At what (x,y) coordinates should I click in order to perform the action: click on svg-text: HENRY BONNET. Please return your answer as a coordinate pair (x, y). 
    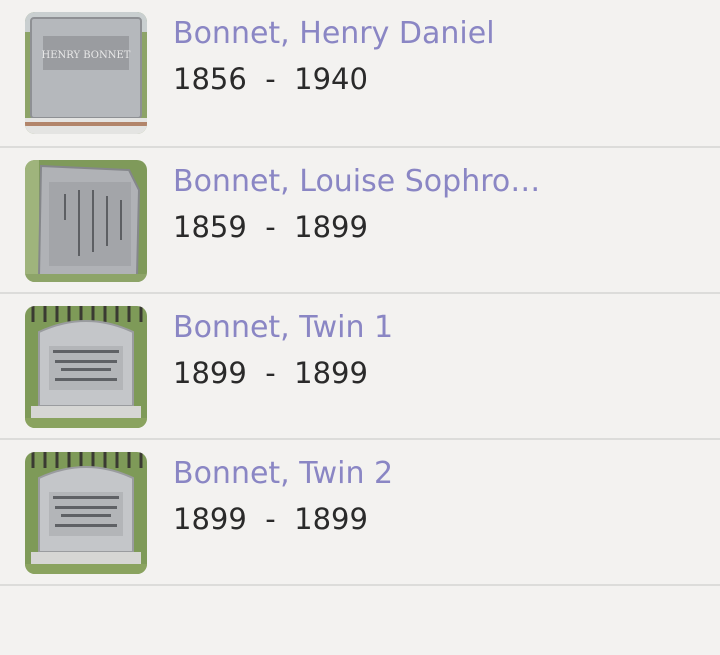
    Looking at the image, I should click on (86, 55).